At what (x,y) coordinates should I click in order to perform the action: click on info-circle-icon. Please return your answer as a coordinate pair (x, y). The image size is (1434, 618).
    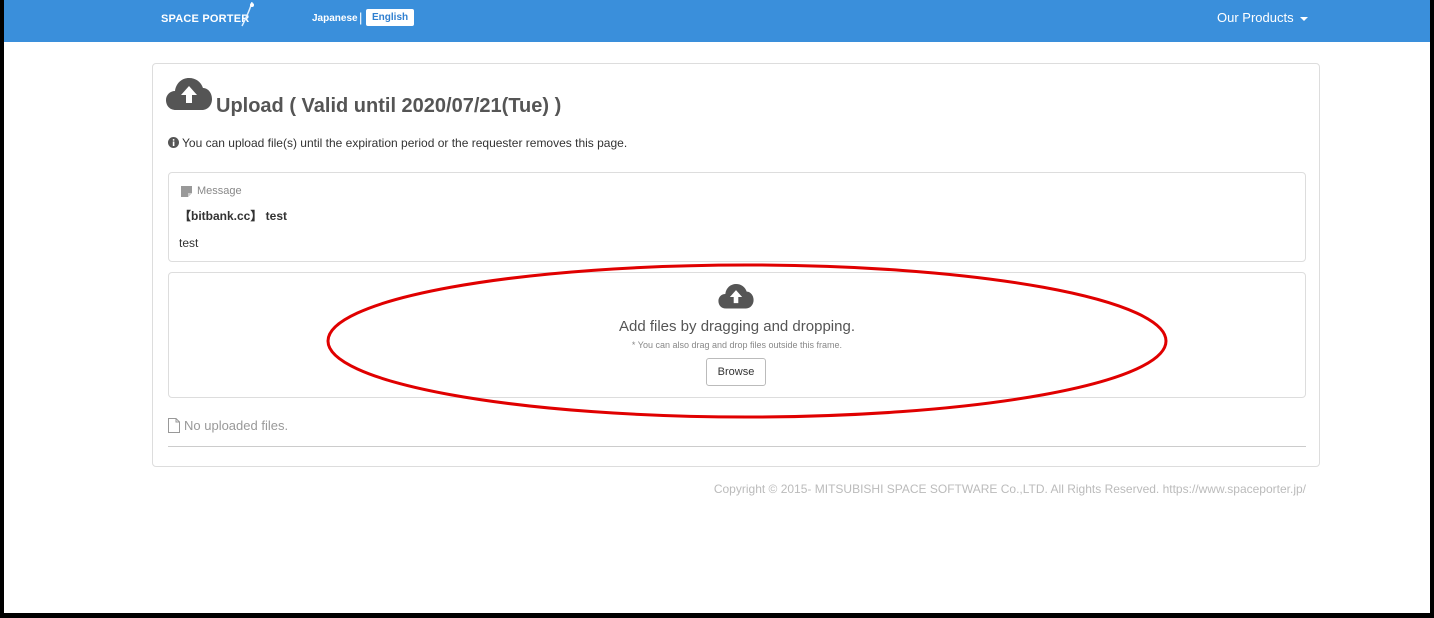
    Looking at the image, I should click on (173, 142).